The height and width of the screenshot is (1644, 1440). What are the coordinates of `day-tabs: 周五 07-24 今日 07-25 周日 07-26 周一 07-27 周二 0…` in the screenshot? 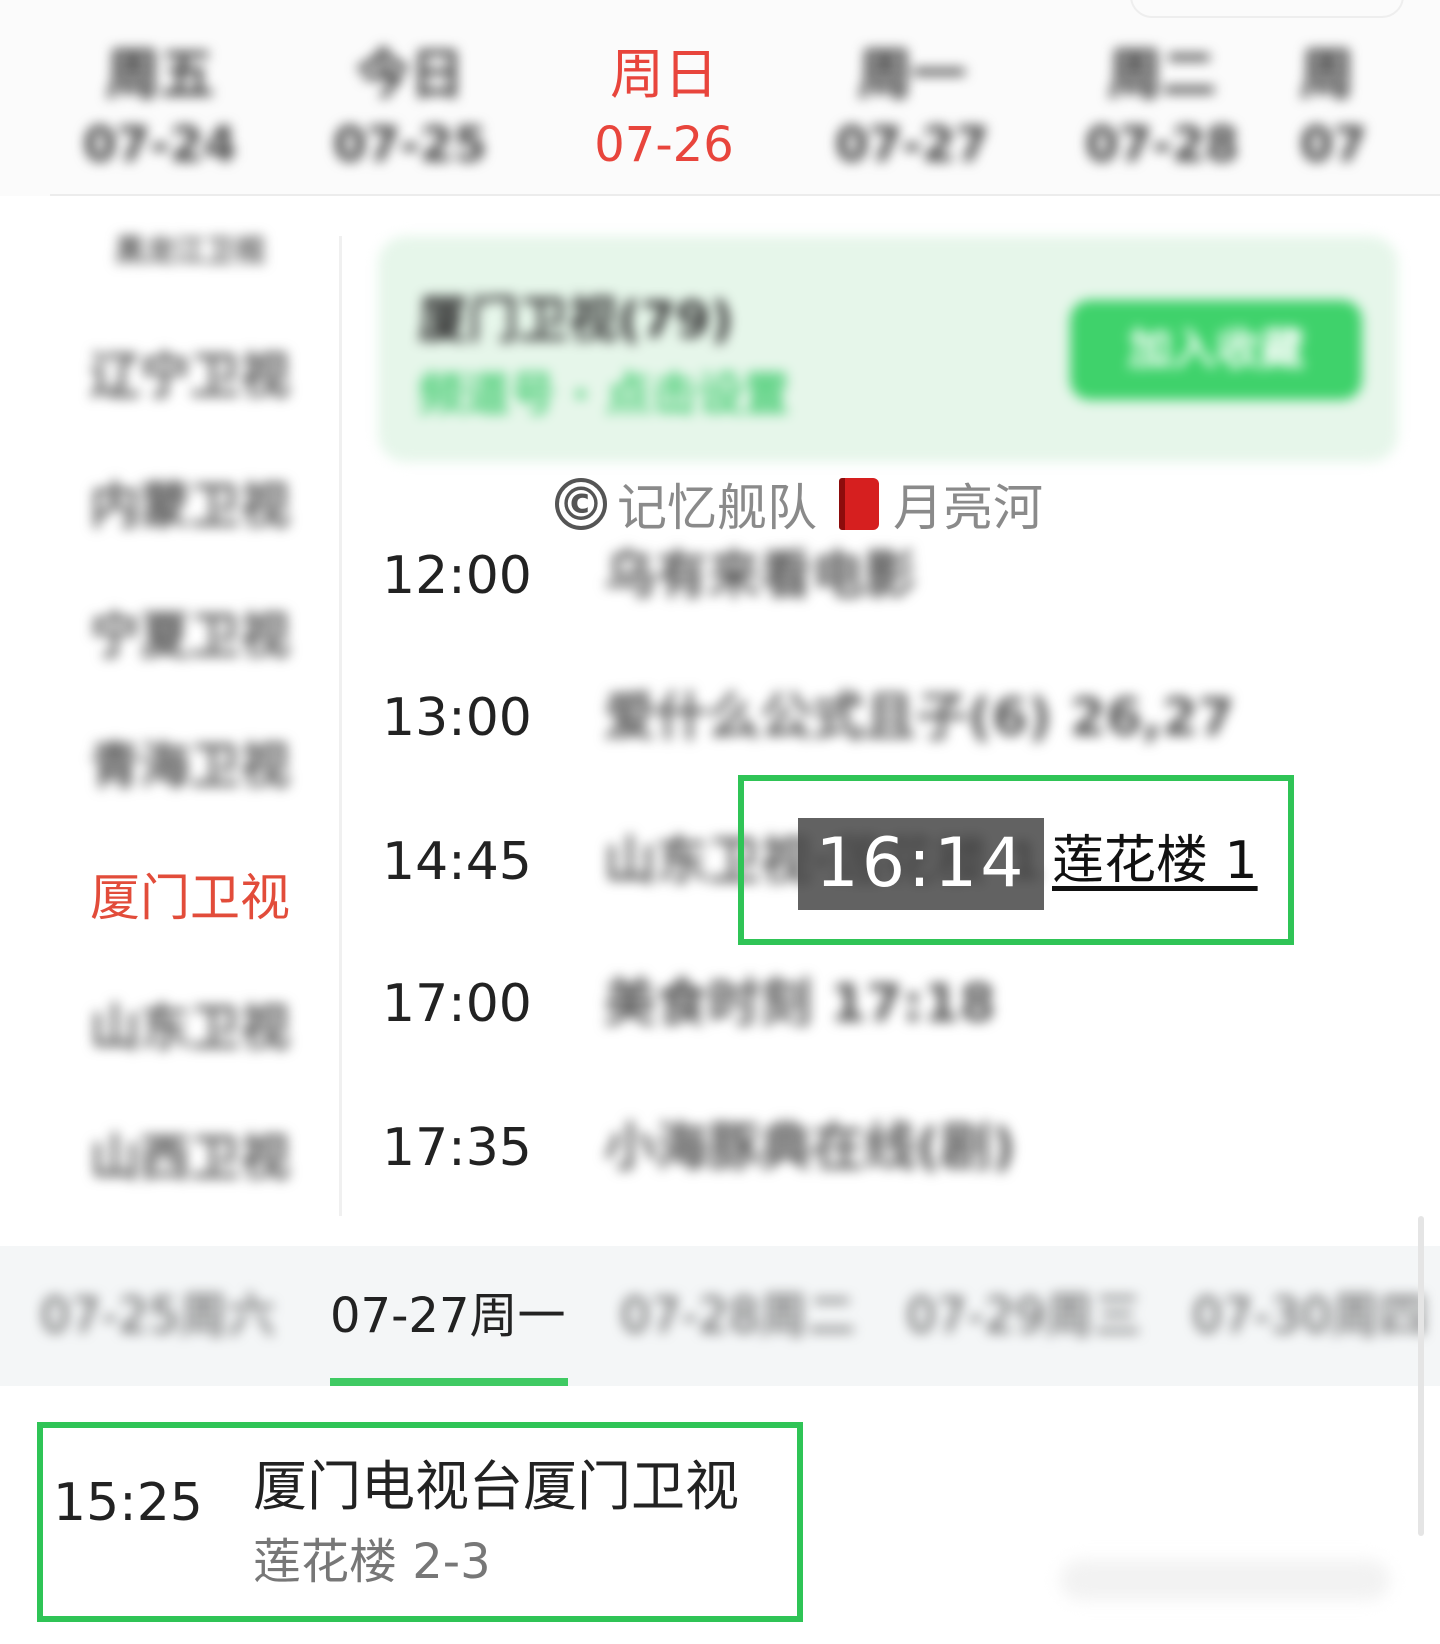 It's located at (720, 98).